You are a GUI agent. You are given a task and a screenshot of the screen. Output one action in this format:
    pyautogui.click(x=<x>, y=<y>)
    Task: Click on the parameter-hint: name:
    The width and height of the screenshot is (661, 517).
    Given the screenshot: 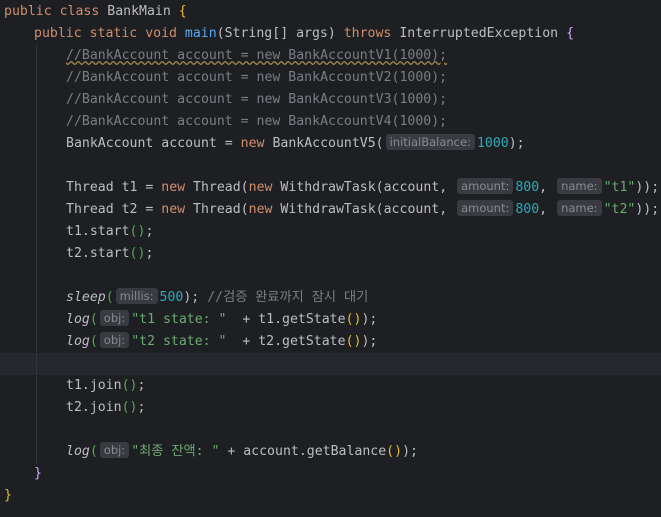 What is the action you would take?
    pyautogui.click(x=579, y=186)
    